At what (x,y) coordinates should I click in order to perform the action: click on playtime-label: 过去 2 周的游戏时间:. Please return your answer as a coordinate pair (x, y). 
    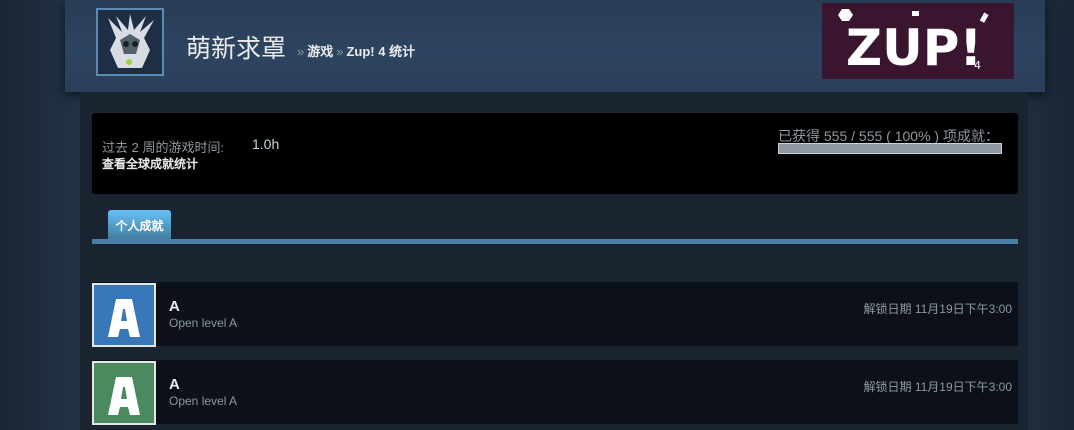
    Looking at the image, I should click on (163, 147).